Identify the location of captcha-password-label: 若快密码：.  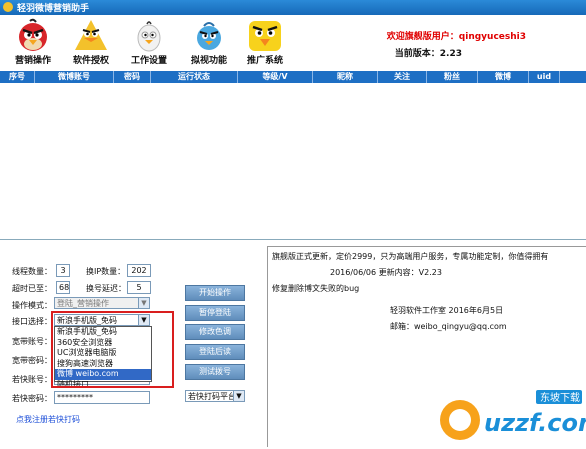
(32, 398).